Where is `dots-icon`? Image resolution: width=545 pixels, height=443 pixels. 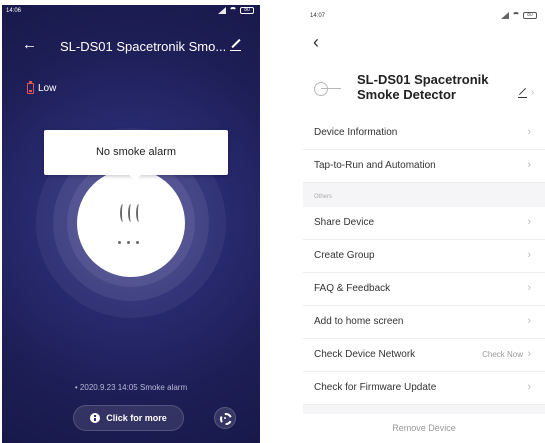 dots-icon is located at coordinates (128, 242).